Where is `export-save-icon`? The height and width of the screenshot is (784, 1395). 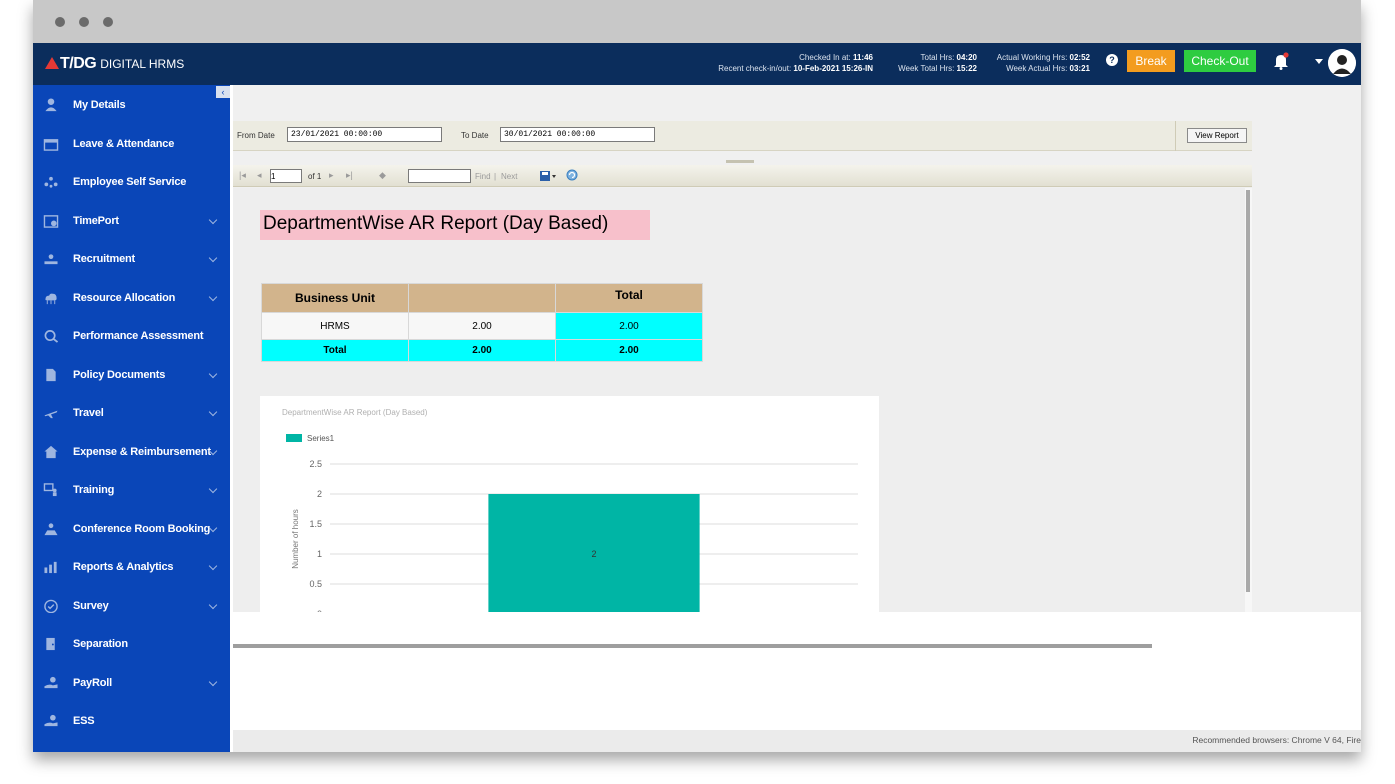
export-save-icon is located at coordinates (548, 176).